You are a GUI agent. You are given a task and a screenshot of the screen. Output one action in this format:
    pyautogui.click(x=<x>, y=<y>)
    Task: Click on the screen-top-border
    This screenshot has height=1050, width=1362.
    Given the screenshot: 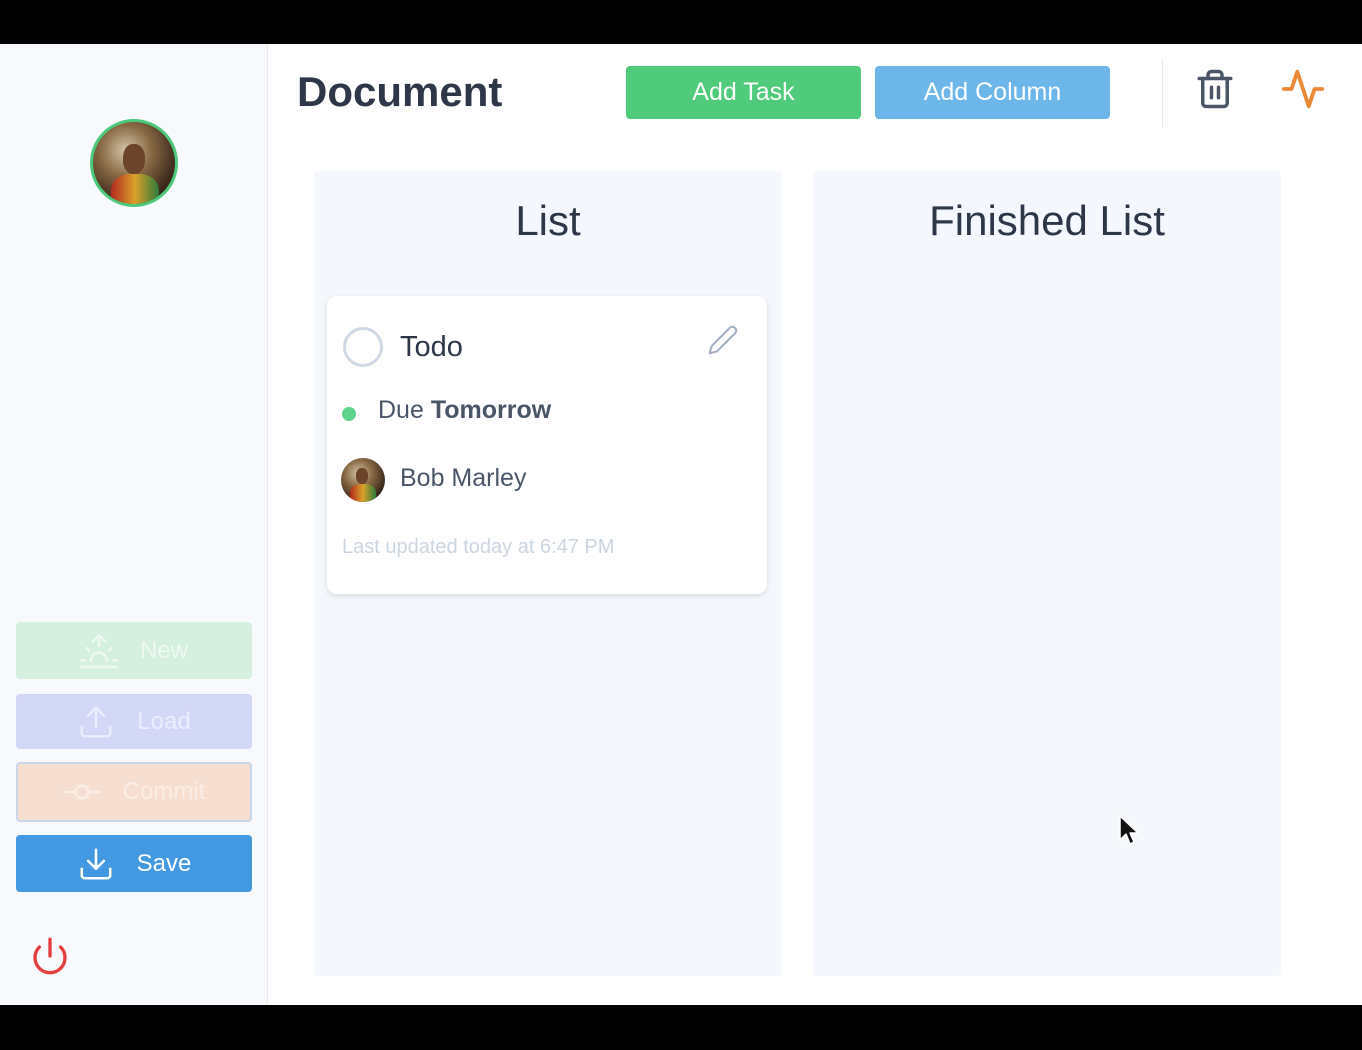 What is the action you would take?
    pyautogui.click(x=681, y=22)
    